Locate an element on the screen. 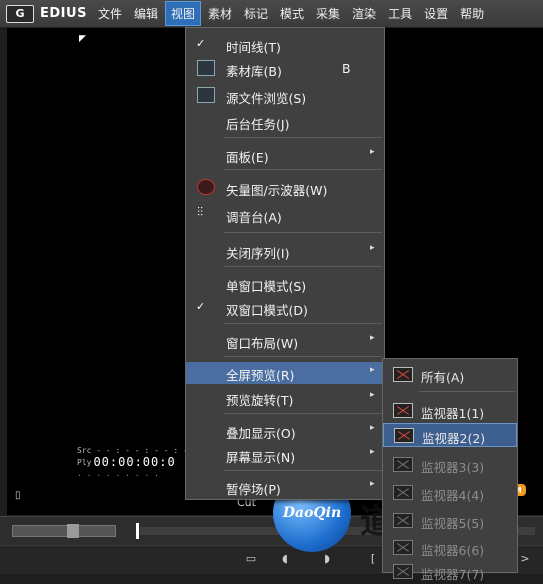 This screenshot has height=584, width=543. submenu-item-monitor-2: 监视器2(2) is located at coordinates (450, 435).